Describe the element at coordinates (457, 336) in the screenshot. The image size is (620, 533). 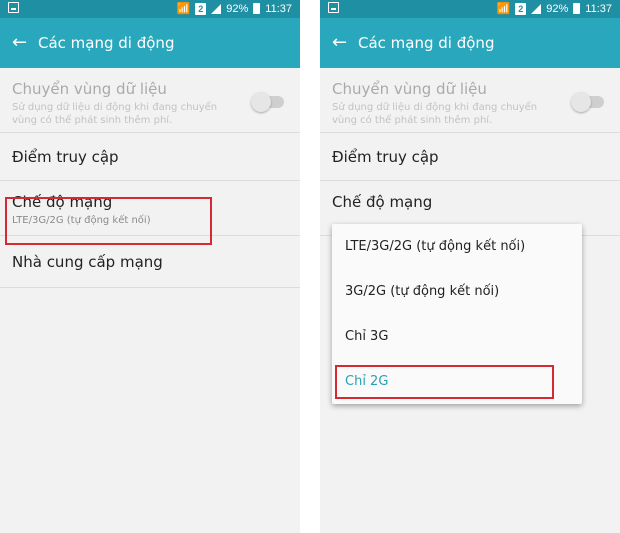
I see `option-3g-only: Chỉ 3G` at that location.